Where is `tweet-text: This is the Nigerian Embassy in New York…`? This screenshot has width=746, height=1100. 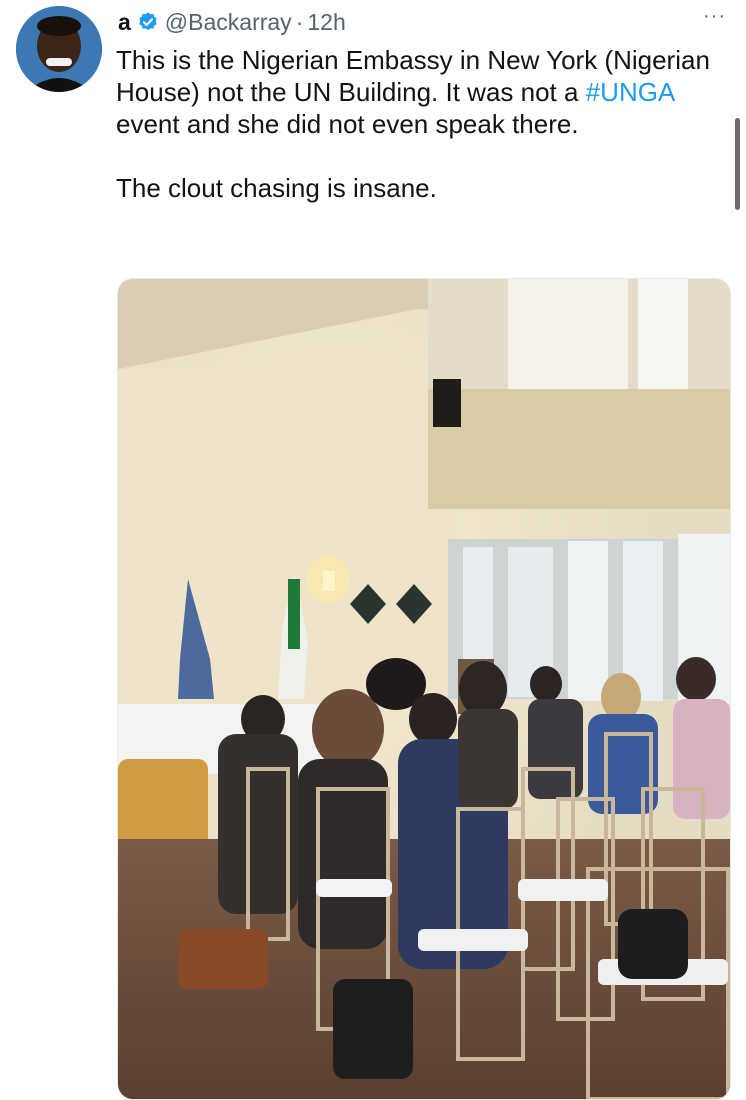 tweet-text: This is the Nigerian Embassy in New York… is located at coordinates (416, 124).